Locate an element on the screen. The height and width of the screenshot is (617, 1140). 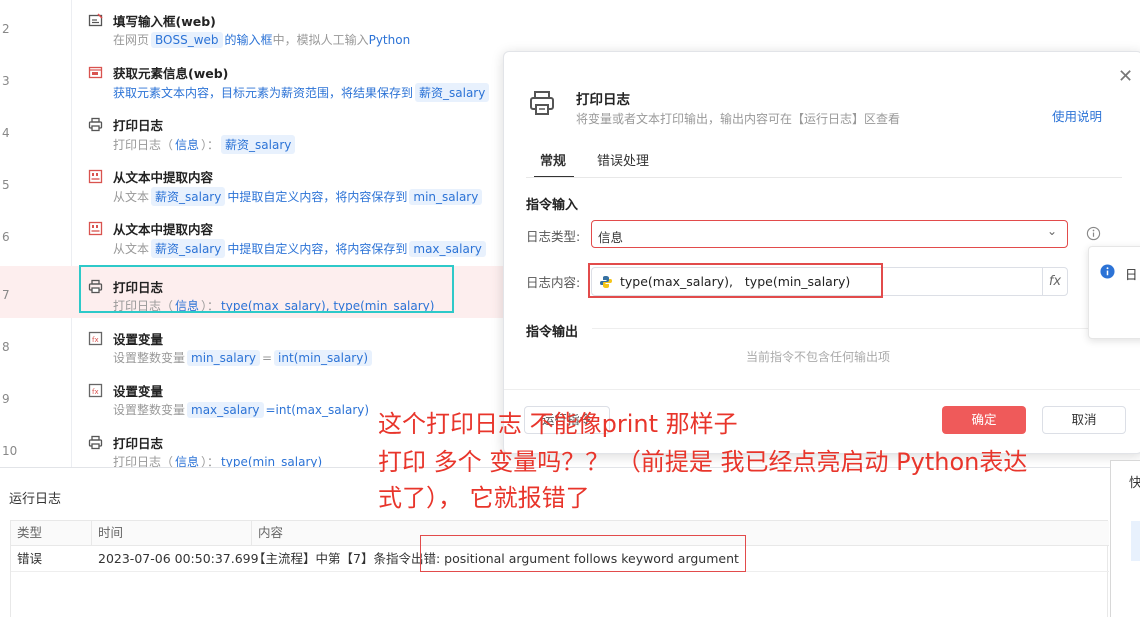
no-output-text: 当前指令不包含任何输出项 is located at coordinates (818, 357).